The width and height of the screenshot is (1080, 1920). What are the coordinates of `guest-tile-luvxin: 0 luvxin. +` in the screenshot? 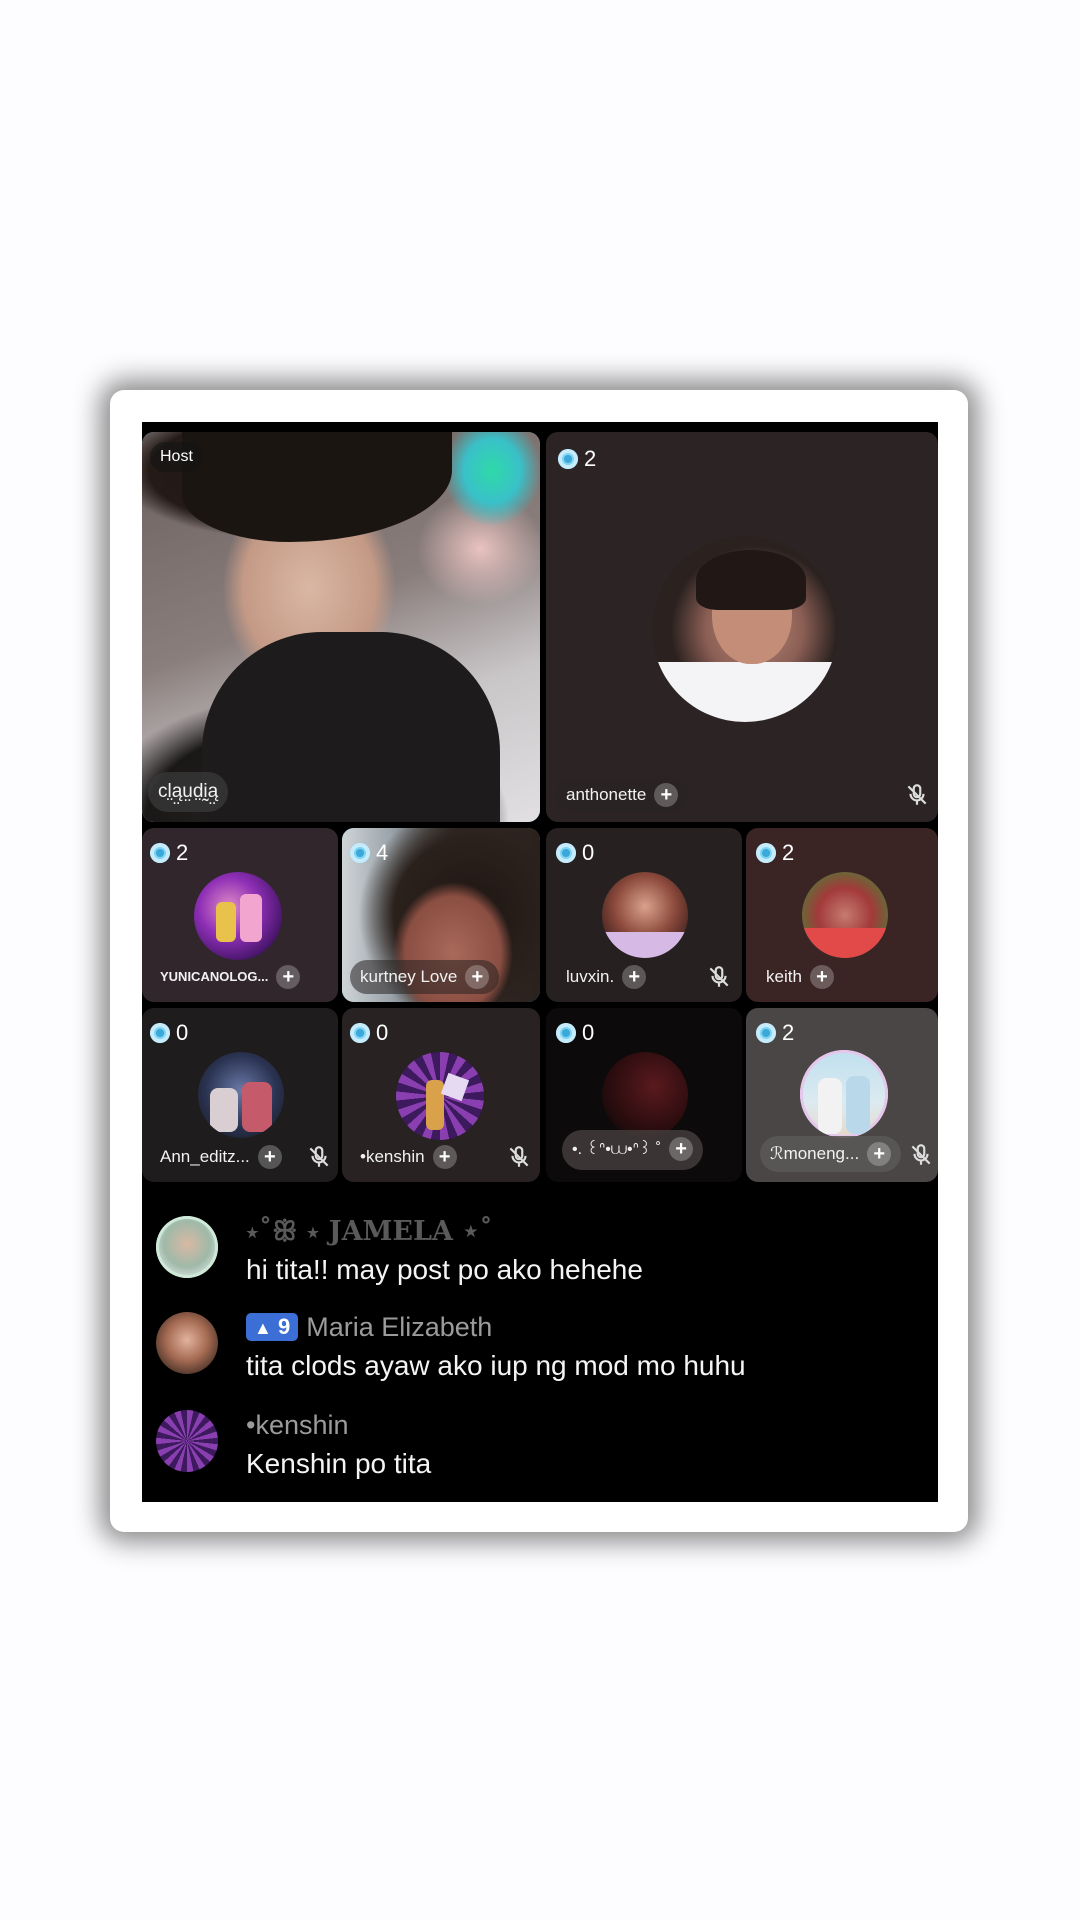 It's located at (644, 915).